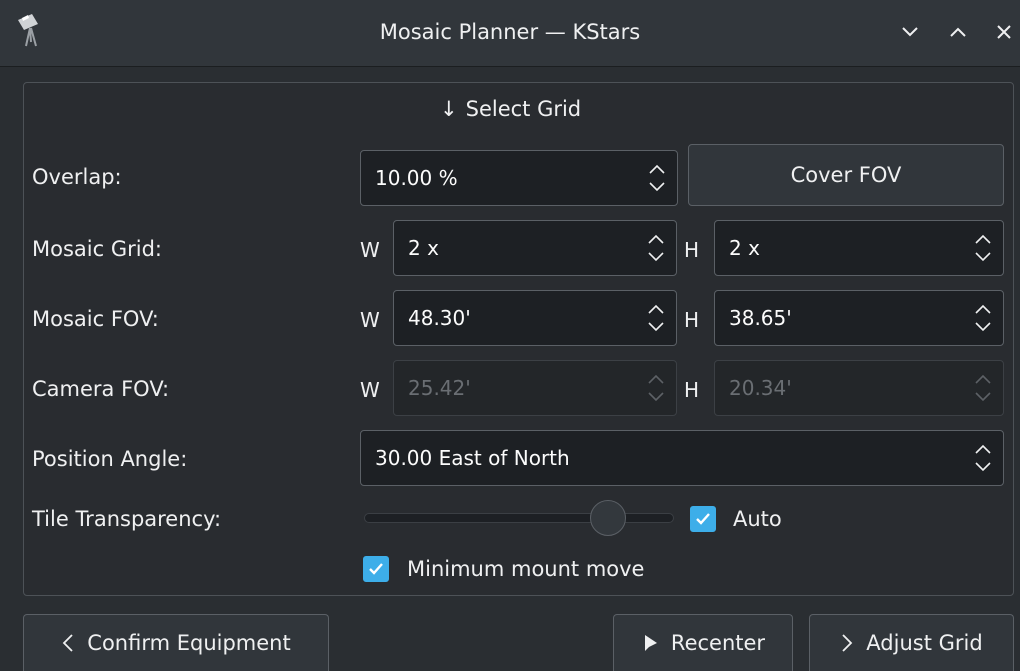  Describe the element at coordinates (650, 643) in the screenshot. I see `cursor-arrow-icon` at that location.